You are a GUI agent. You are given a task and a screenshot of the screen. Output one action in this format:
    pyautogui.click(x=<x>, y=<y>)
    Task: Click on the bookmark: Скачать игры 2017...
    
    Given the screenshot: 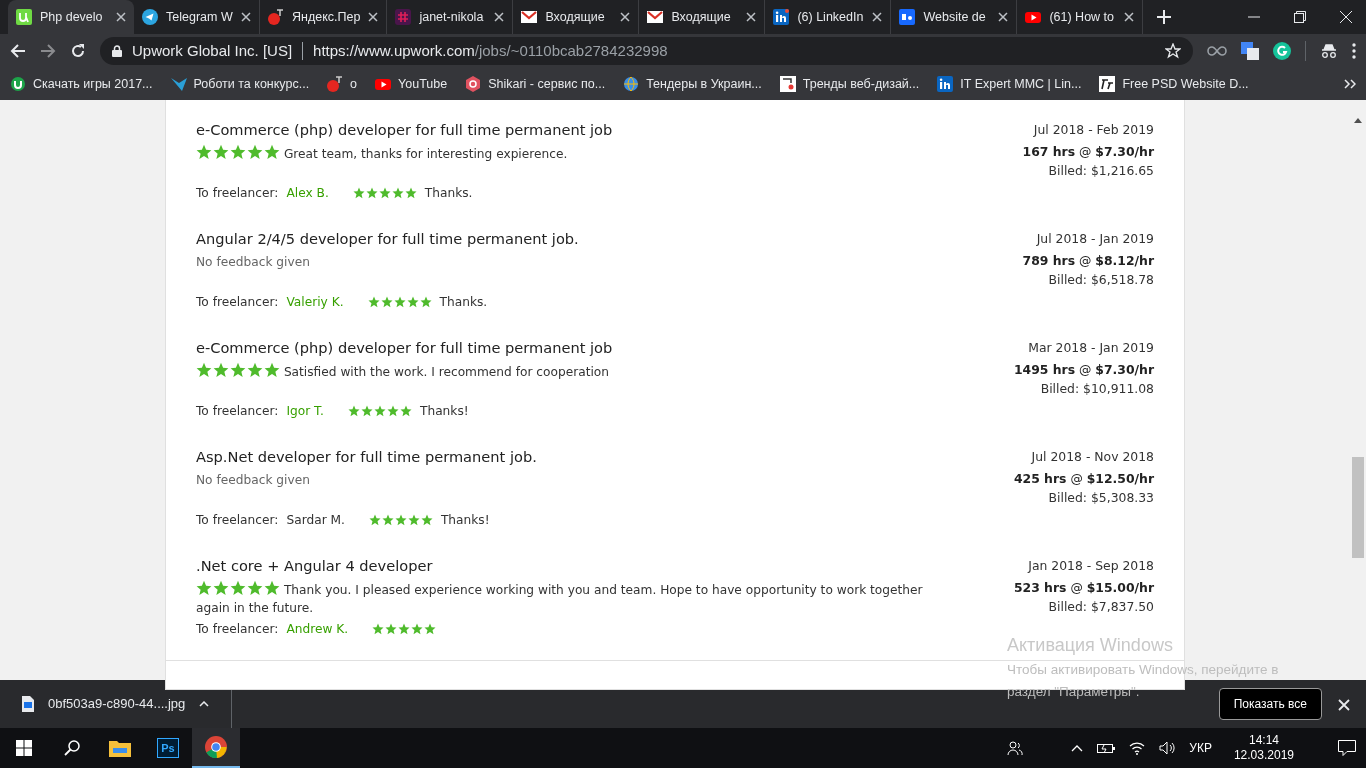 What is the action you would take?
    pyautogui.click(x=81, y=84)
    